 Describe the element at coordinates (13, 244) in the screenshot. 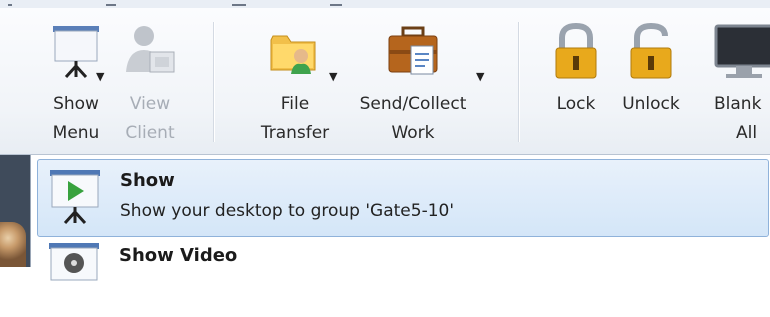

I see `user-avatar` at that location.